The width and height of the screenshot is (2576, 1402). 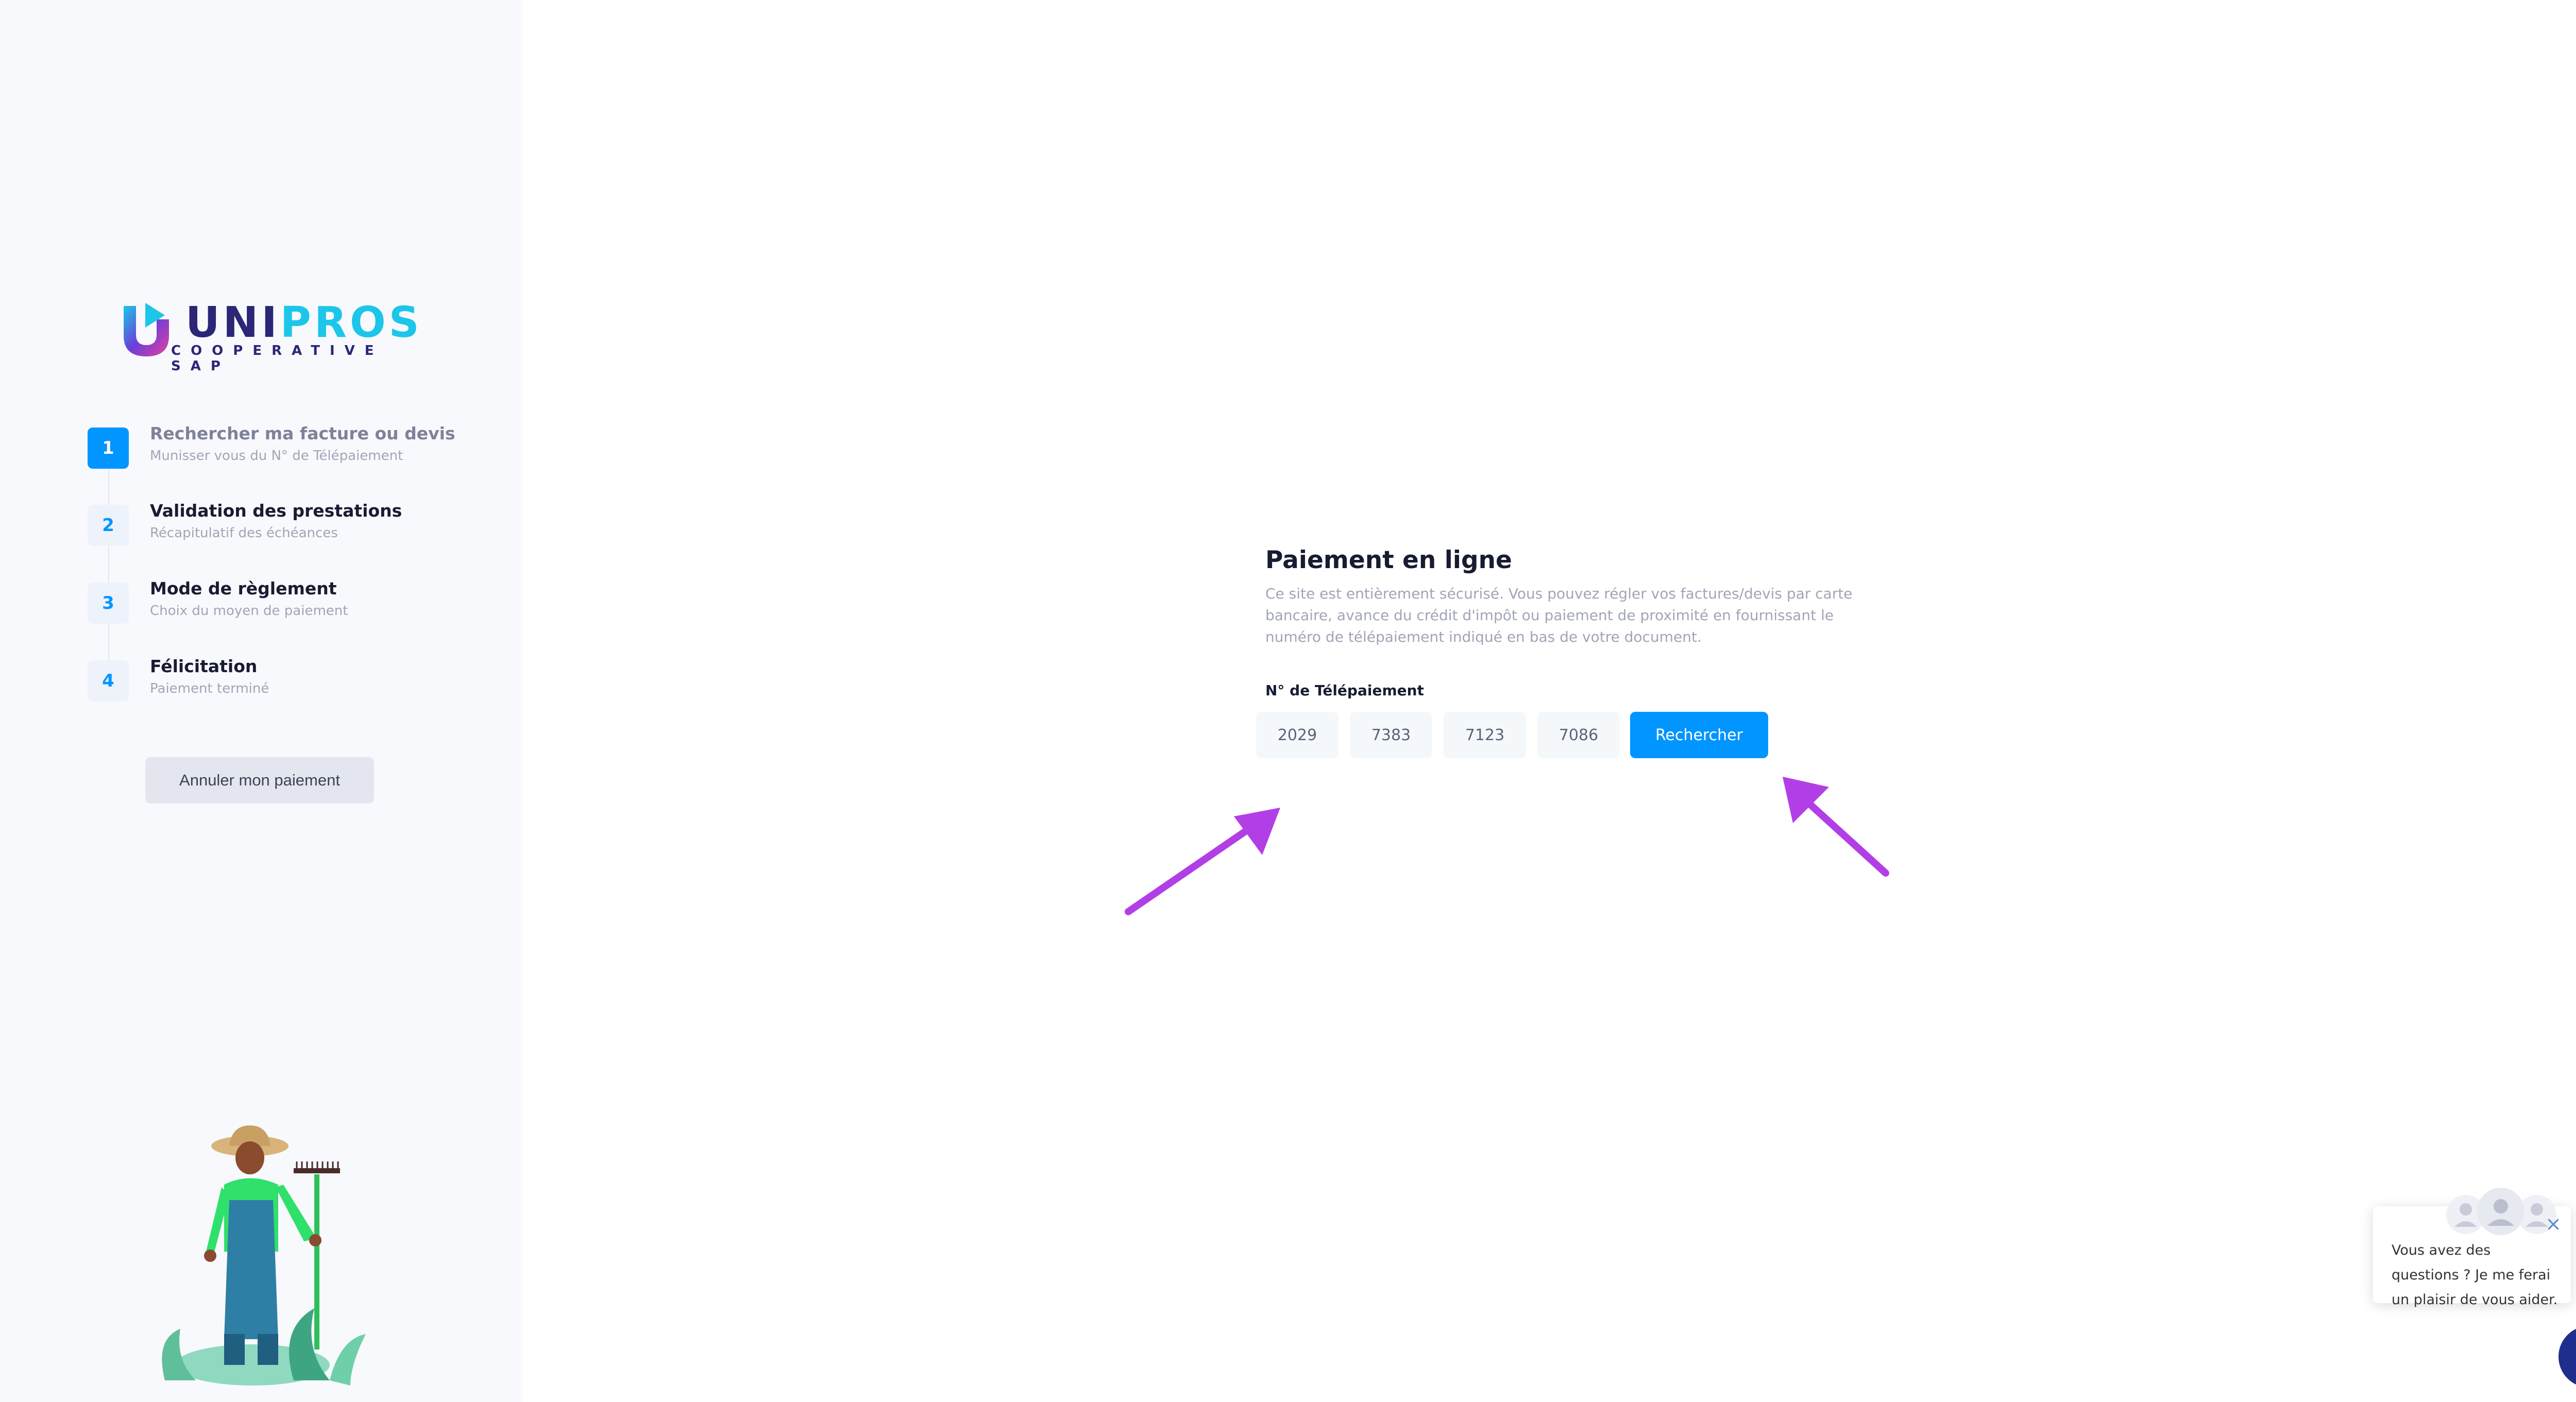 I want to click on step-title: Mode de règlement, so click(x=244, y=588).